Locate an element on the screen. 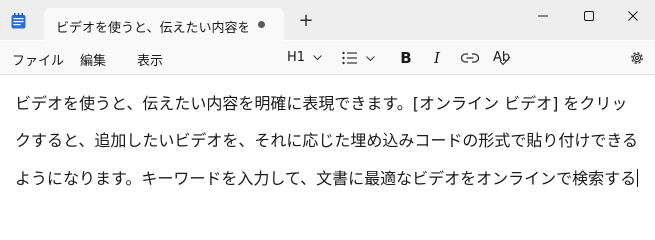 The height and width of the screenshot is (240, 655). menu-file: ファイル is located at coordinates (38, 59).